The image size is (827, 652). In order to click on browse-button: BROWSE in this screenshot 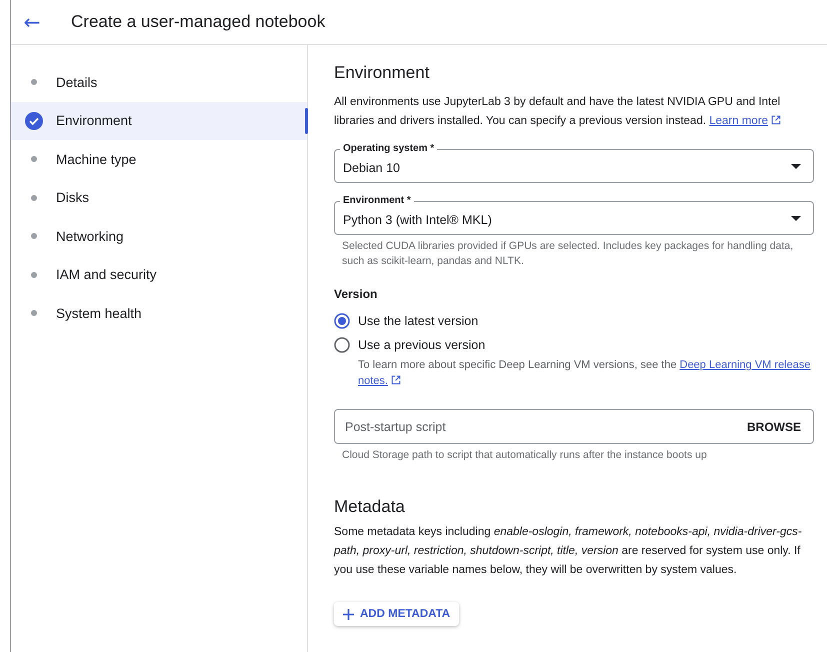, I will do `click(774, 427)`.